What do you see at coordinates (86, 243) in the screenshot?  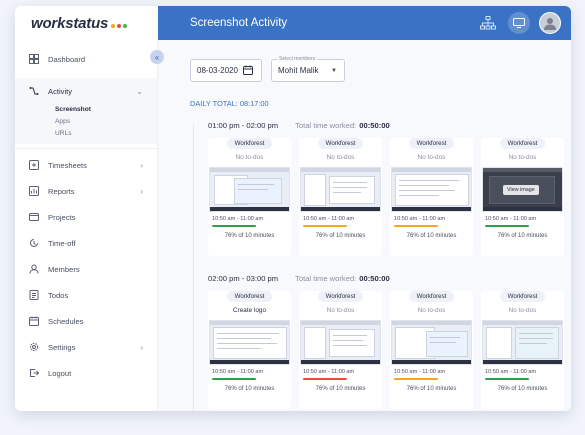 I see `sidebar-item-timeoff: Time-off` at bounding box center [86, 243].